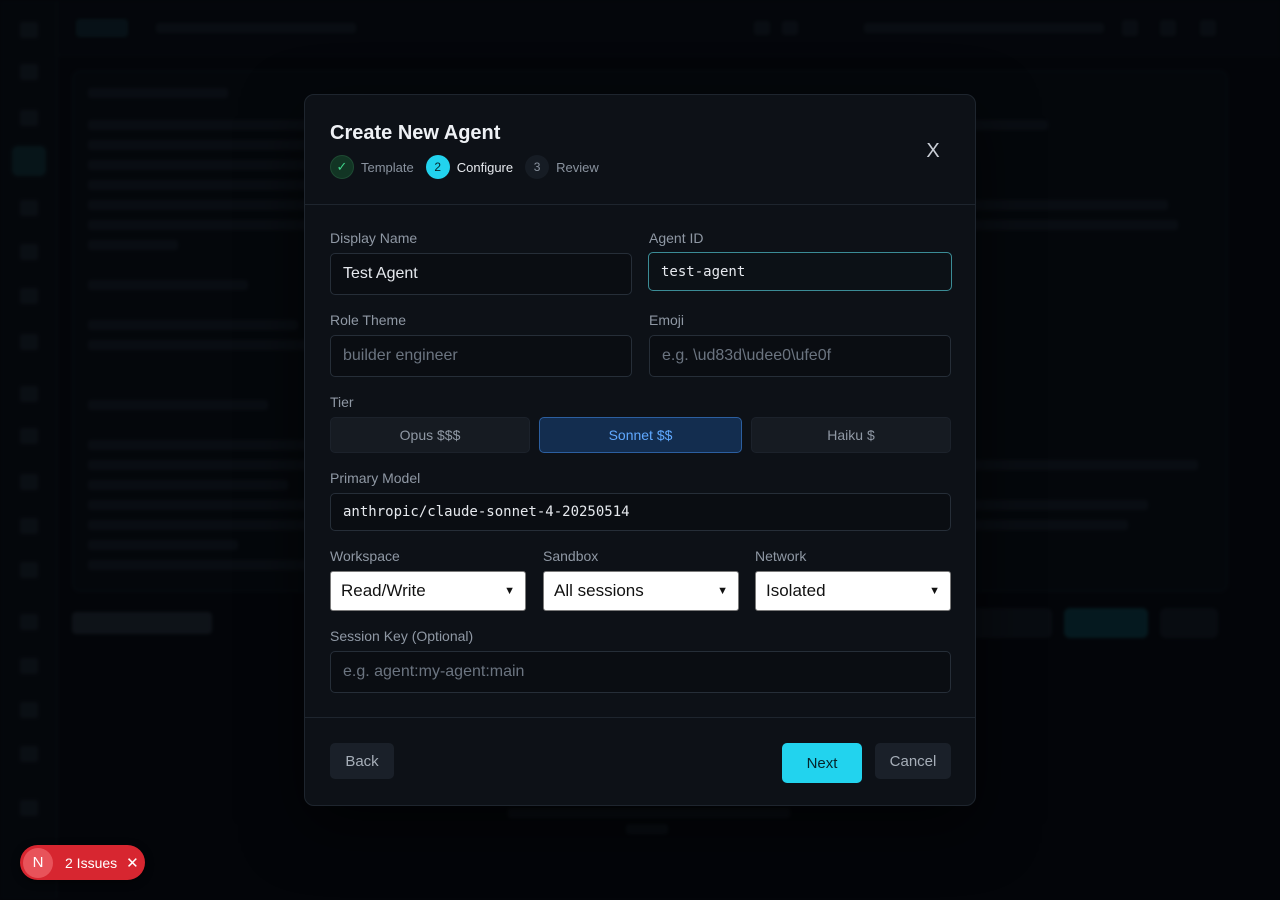 The image size is (1280, 900). What do you see at coordinates (402, 636) in the screenshot?
I see `session-key-label: Session Key (Optional)` at bounding box center [402, 636].